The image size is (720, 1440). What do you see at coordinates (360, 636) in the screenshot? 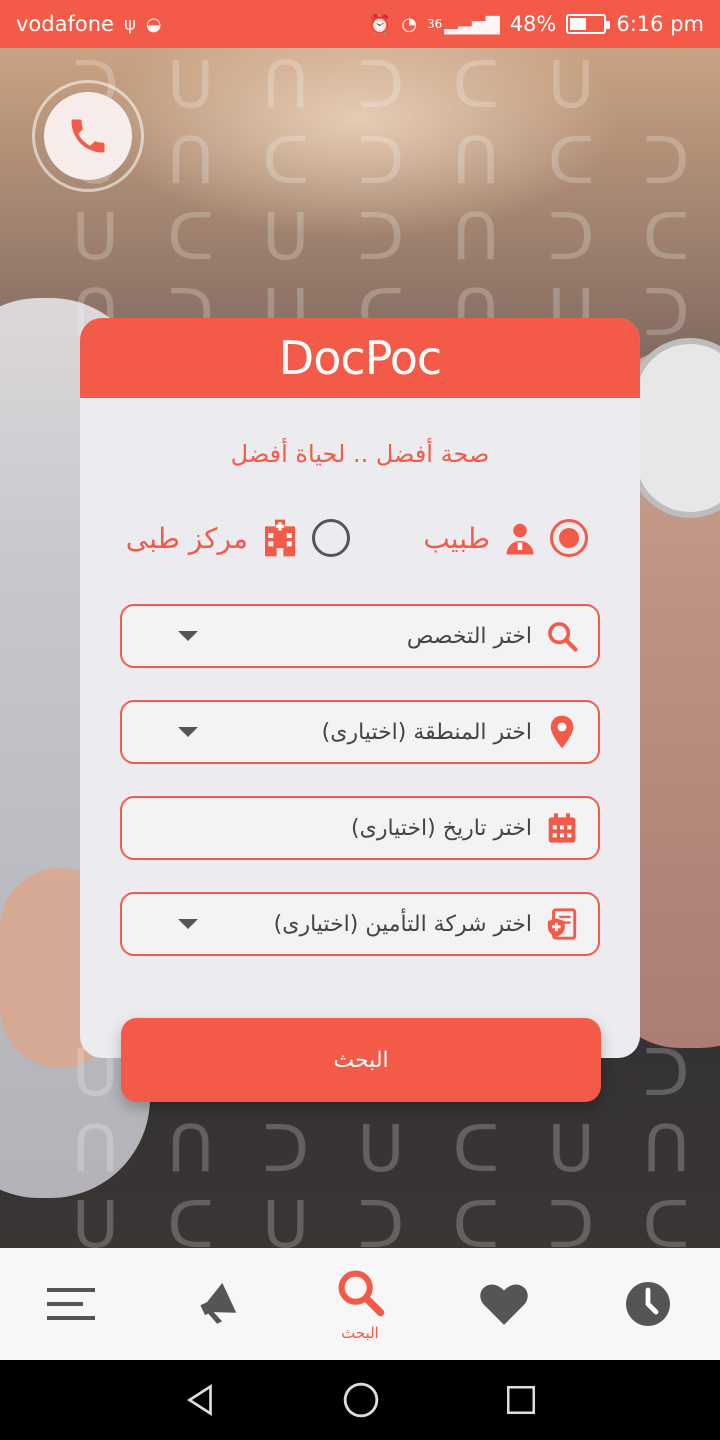
I see `specialty-dropdown: اختر التخصص` at bounding box center [360, 636].